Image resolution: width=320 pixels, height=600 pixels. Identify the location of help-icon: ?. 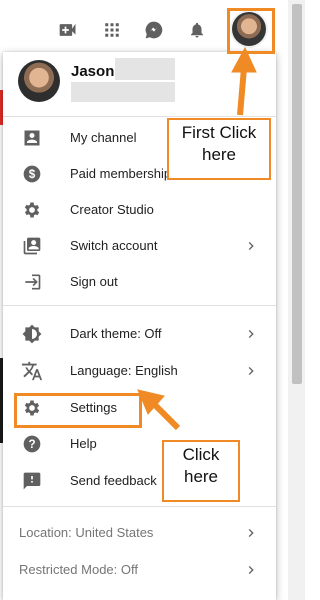
(32, 444).